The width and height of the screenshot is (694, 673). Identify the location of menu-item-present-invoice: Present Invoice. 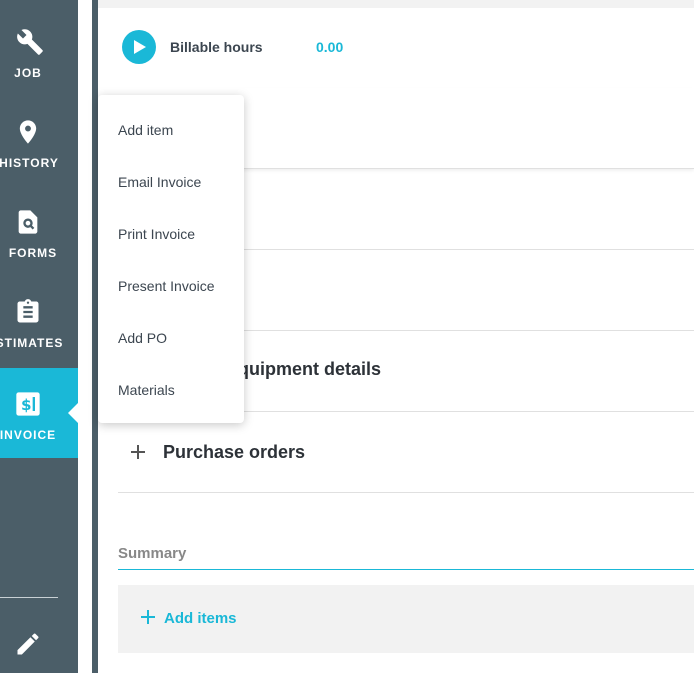
(166, 286).